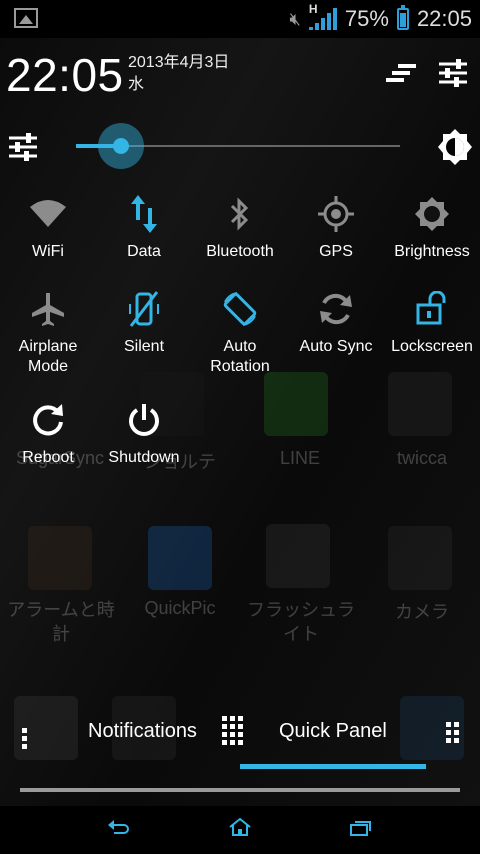 The image size is (480, 854). I want to click on battery-icon, so click(402, 17).